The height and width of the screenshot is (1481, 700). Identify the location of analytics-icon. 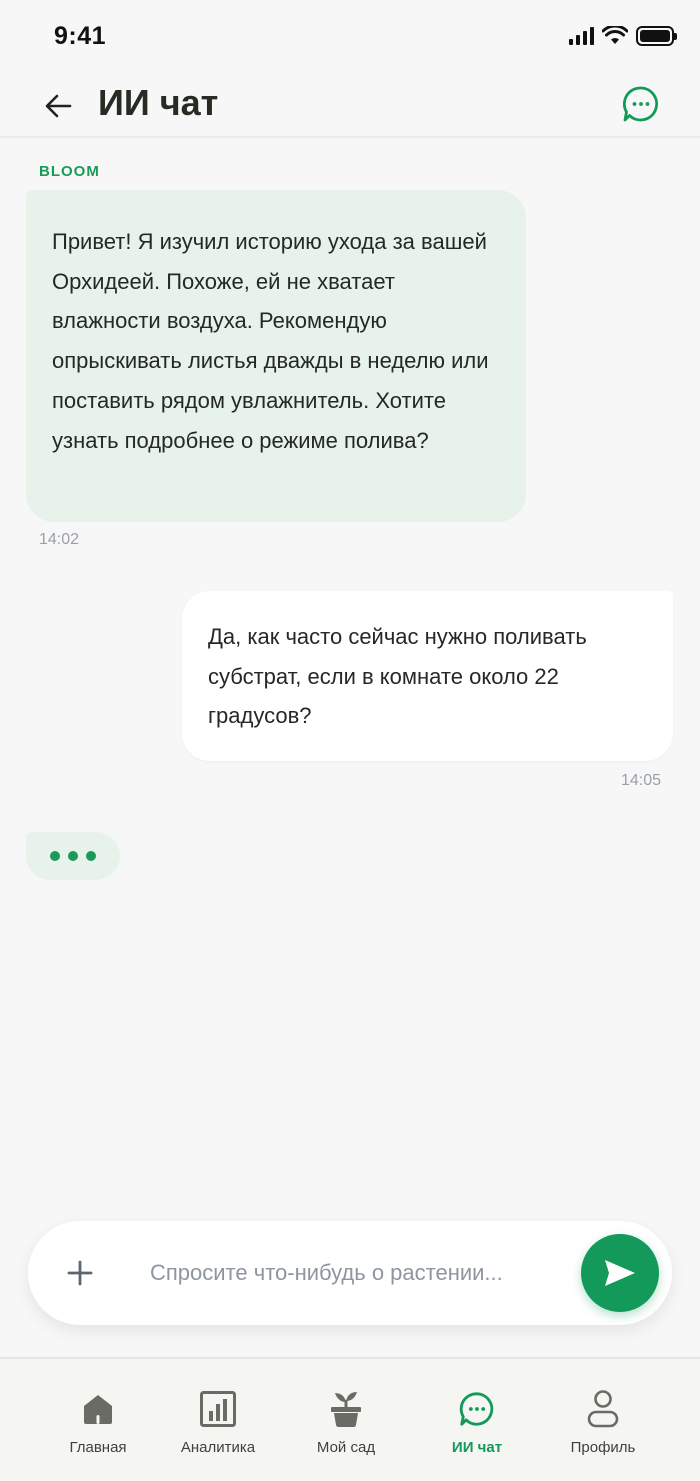
(218, 1409).